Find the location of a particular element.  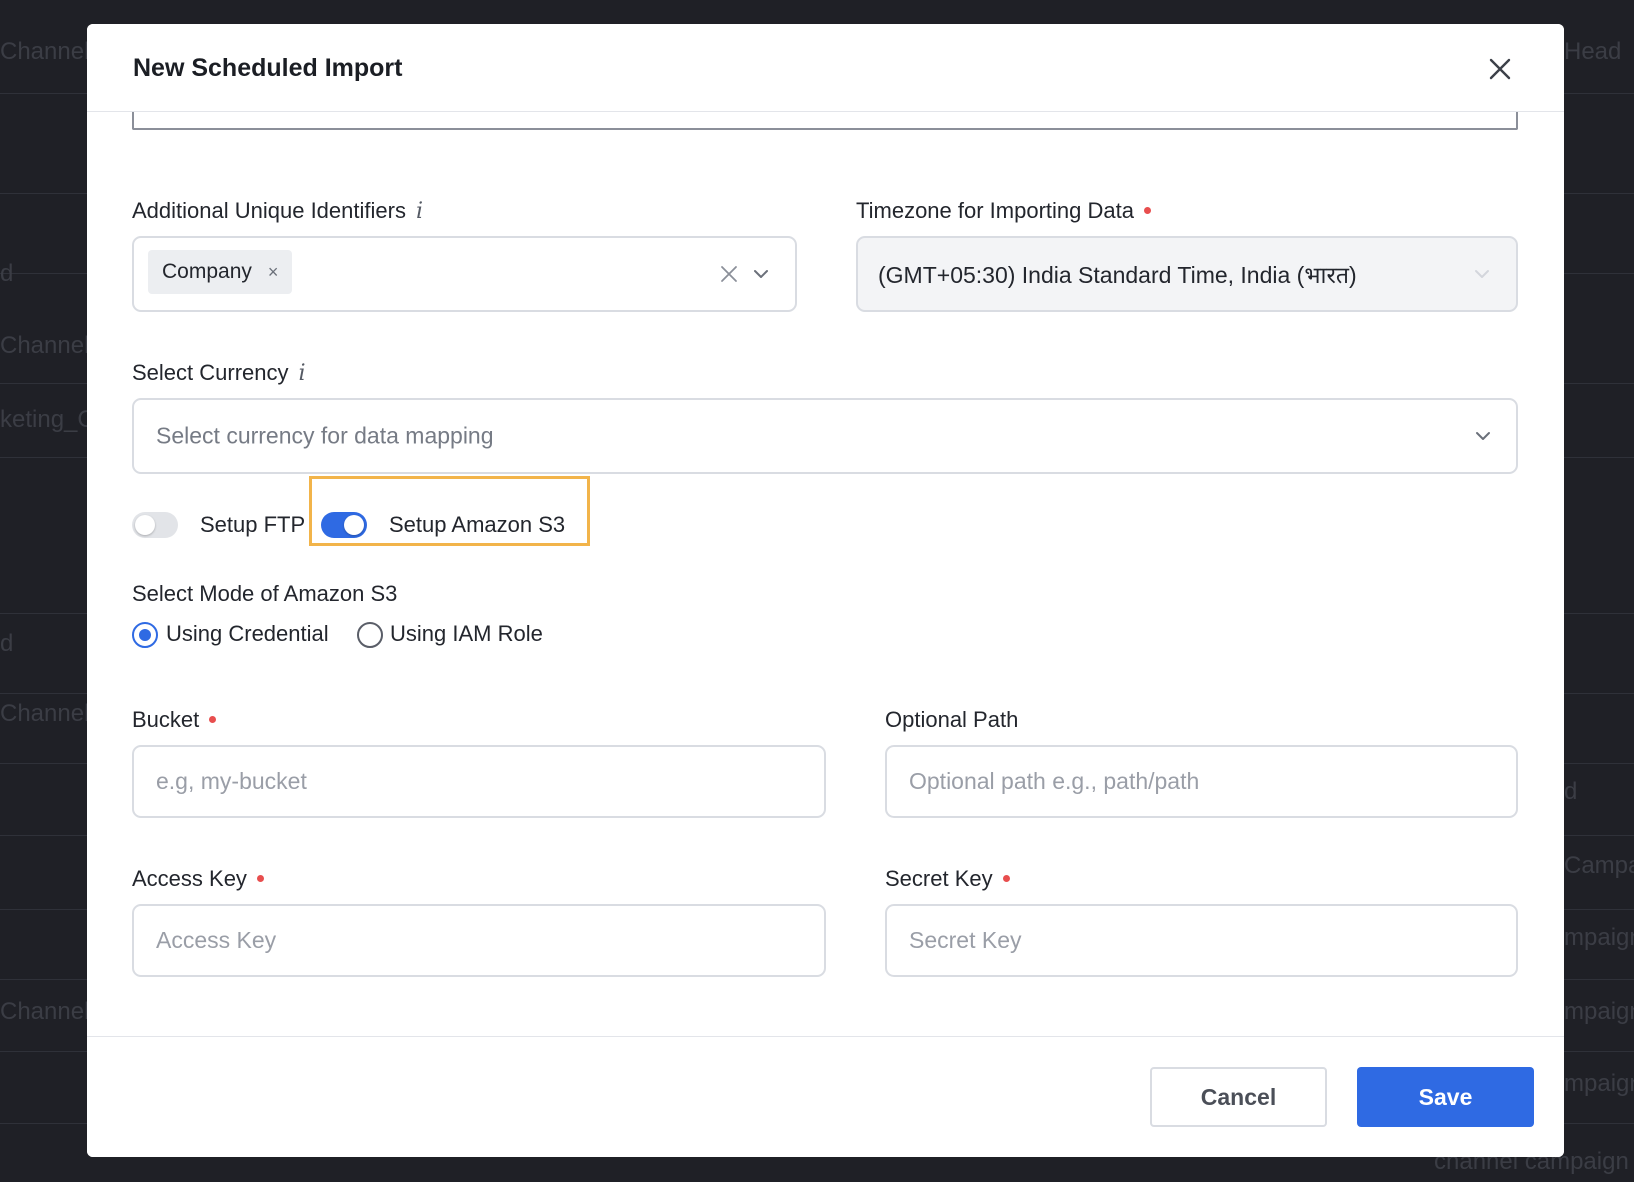

identifier-chip: Company × is located at coordinates (220, 272).